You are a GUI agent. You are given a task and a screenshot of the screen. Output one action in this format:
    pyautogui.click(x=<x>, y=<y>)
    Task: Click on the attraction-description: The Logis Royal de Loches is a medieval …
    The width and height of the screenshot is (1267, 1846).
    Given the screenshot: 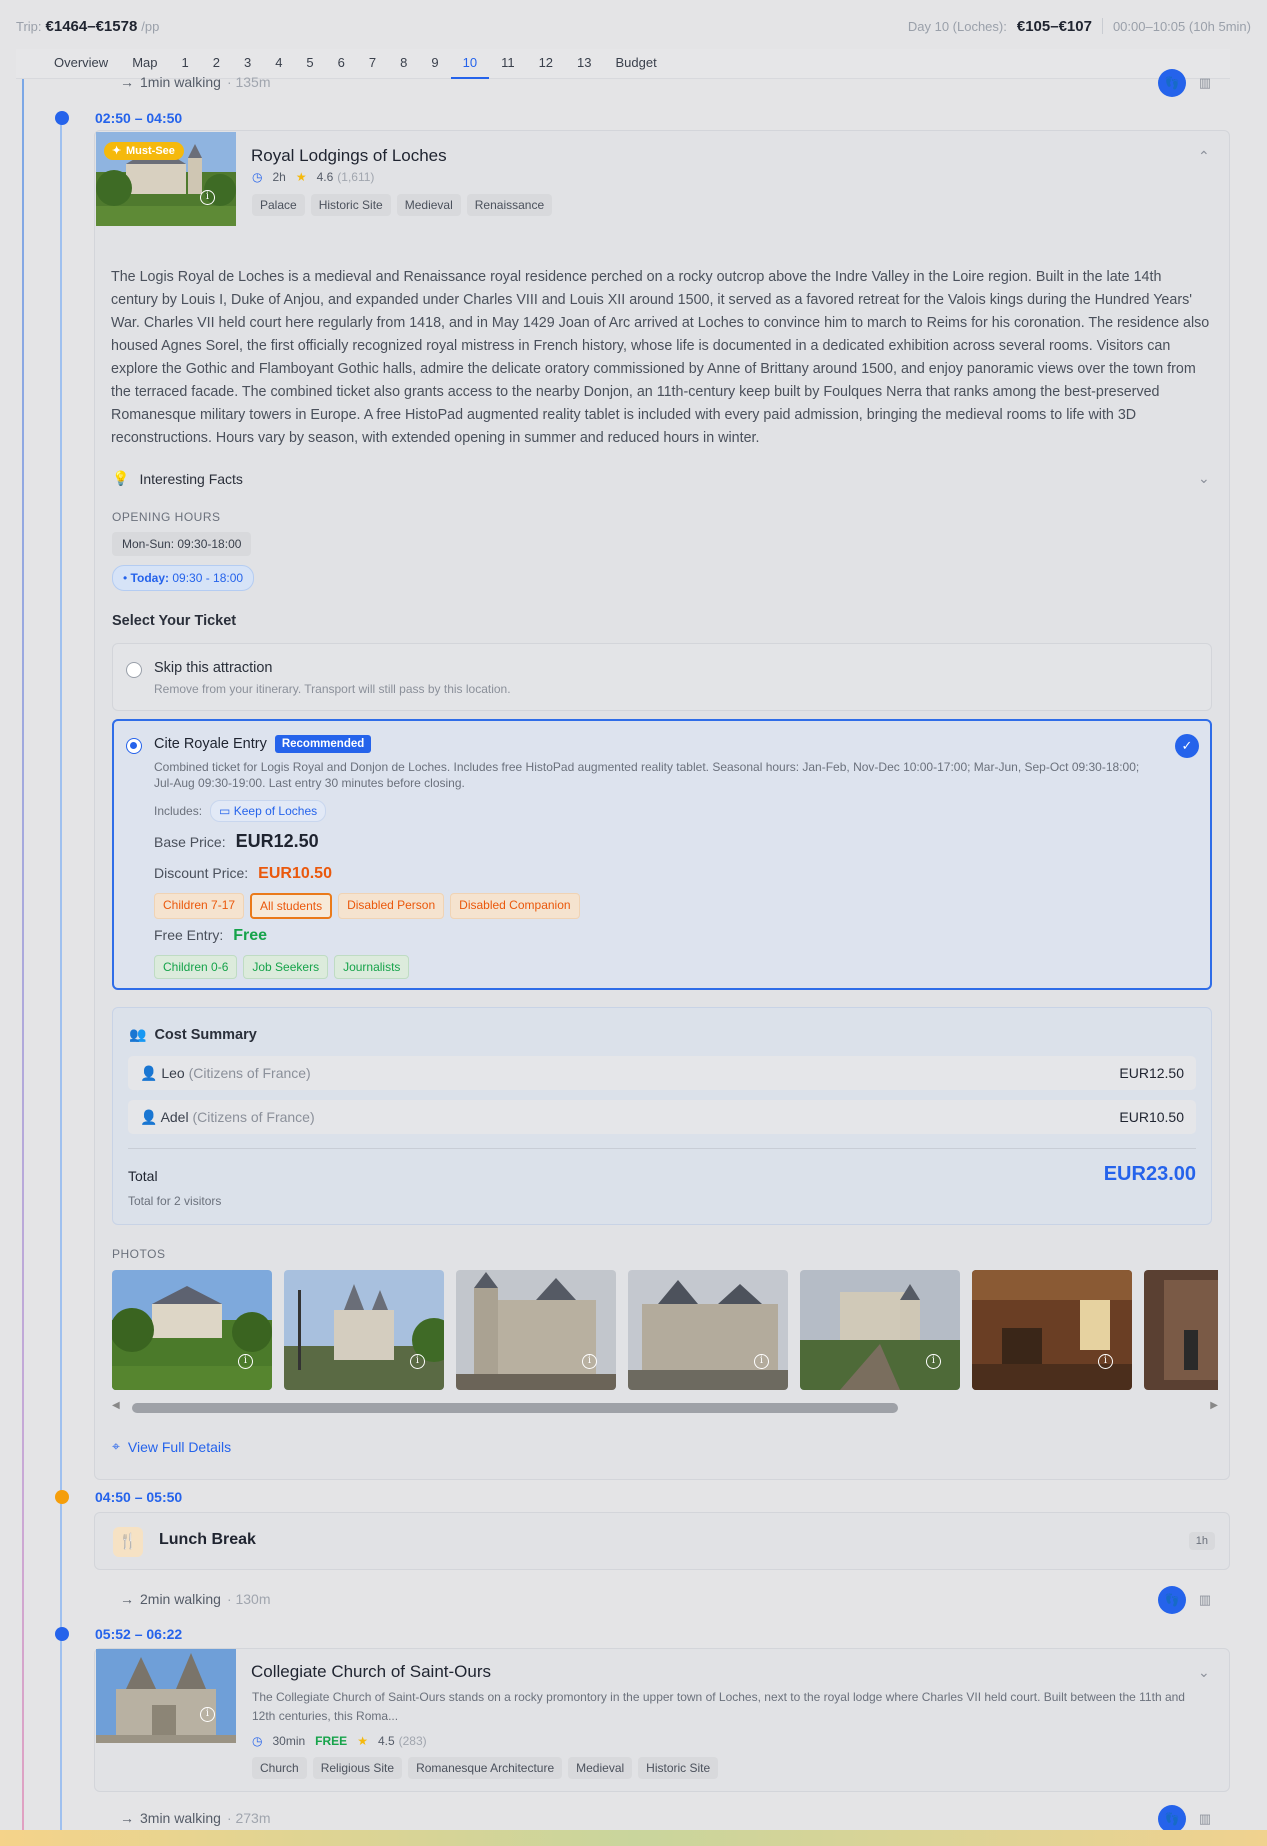 What is the action you would take?
    pyautogui.click(x=660, y=357)
    